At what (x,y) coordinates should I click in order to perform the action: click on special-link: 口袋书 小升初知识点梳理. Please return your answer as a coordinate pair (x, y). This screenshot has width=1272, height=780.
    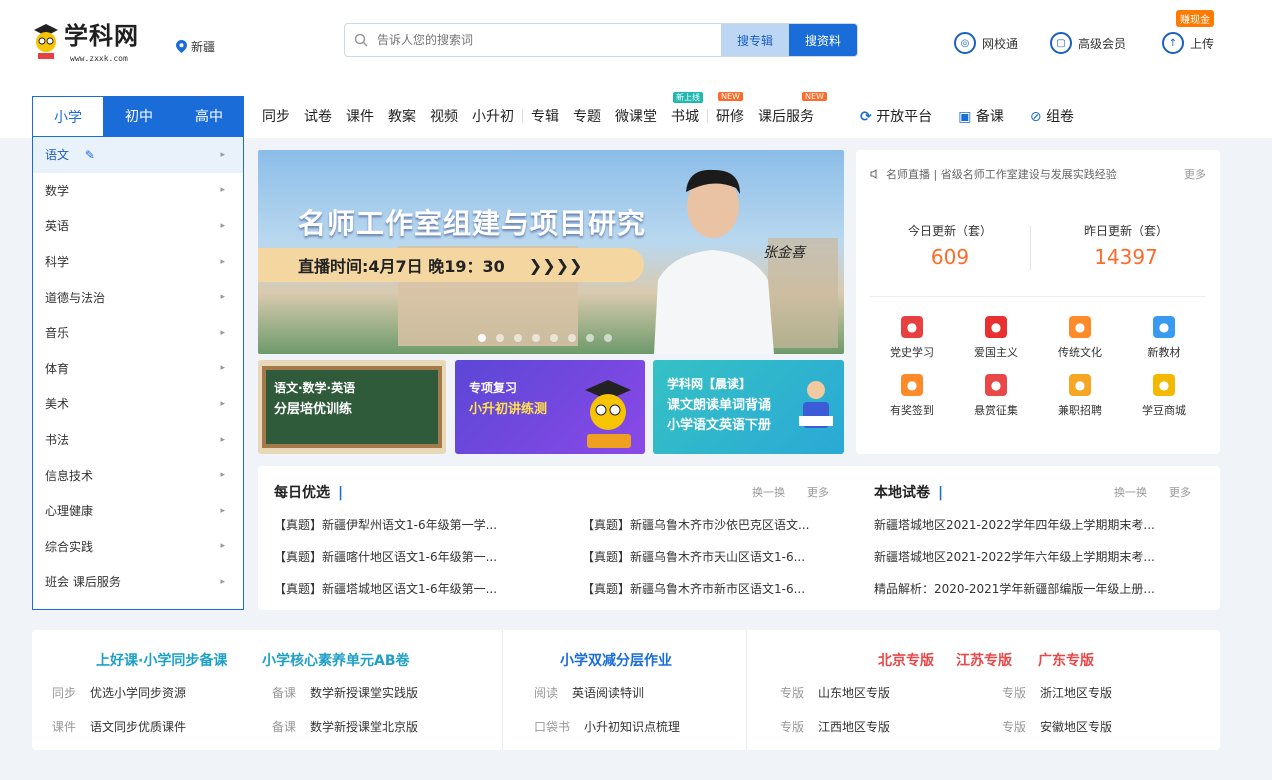
    Looking at the image, I should click on (607, 726).